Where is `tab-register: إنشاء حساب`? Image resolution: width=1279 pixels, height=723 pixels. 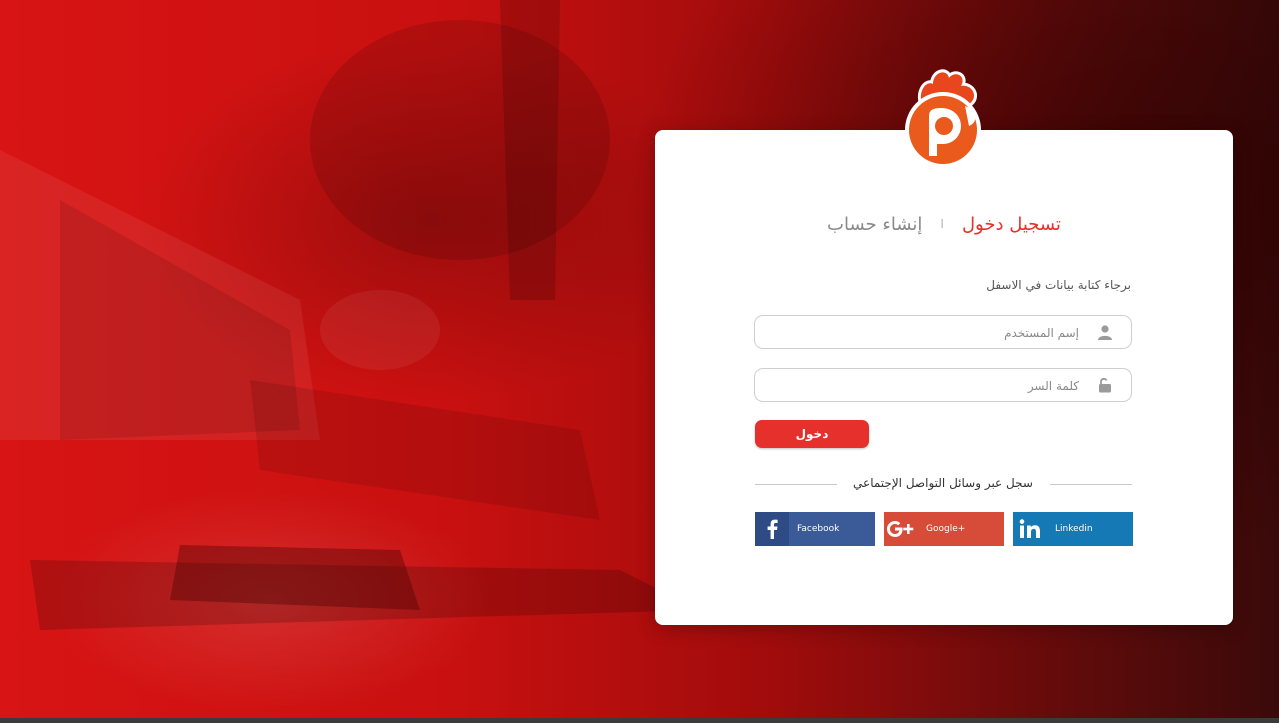 tab-register: إنشاء حساب is located at coordinates (874, 224).